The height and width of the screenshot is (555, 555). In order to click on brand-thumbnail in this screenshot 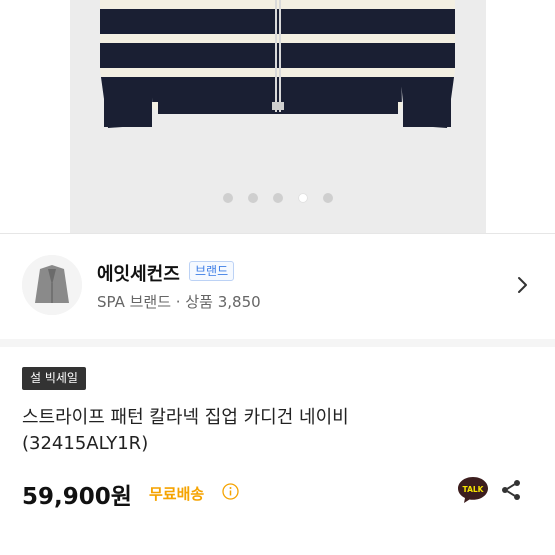, I will do `click(52, 285)`.